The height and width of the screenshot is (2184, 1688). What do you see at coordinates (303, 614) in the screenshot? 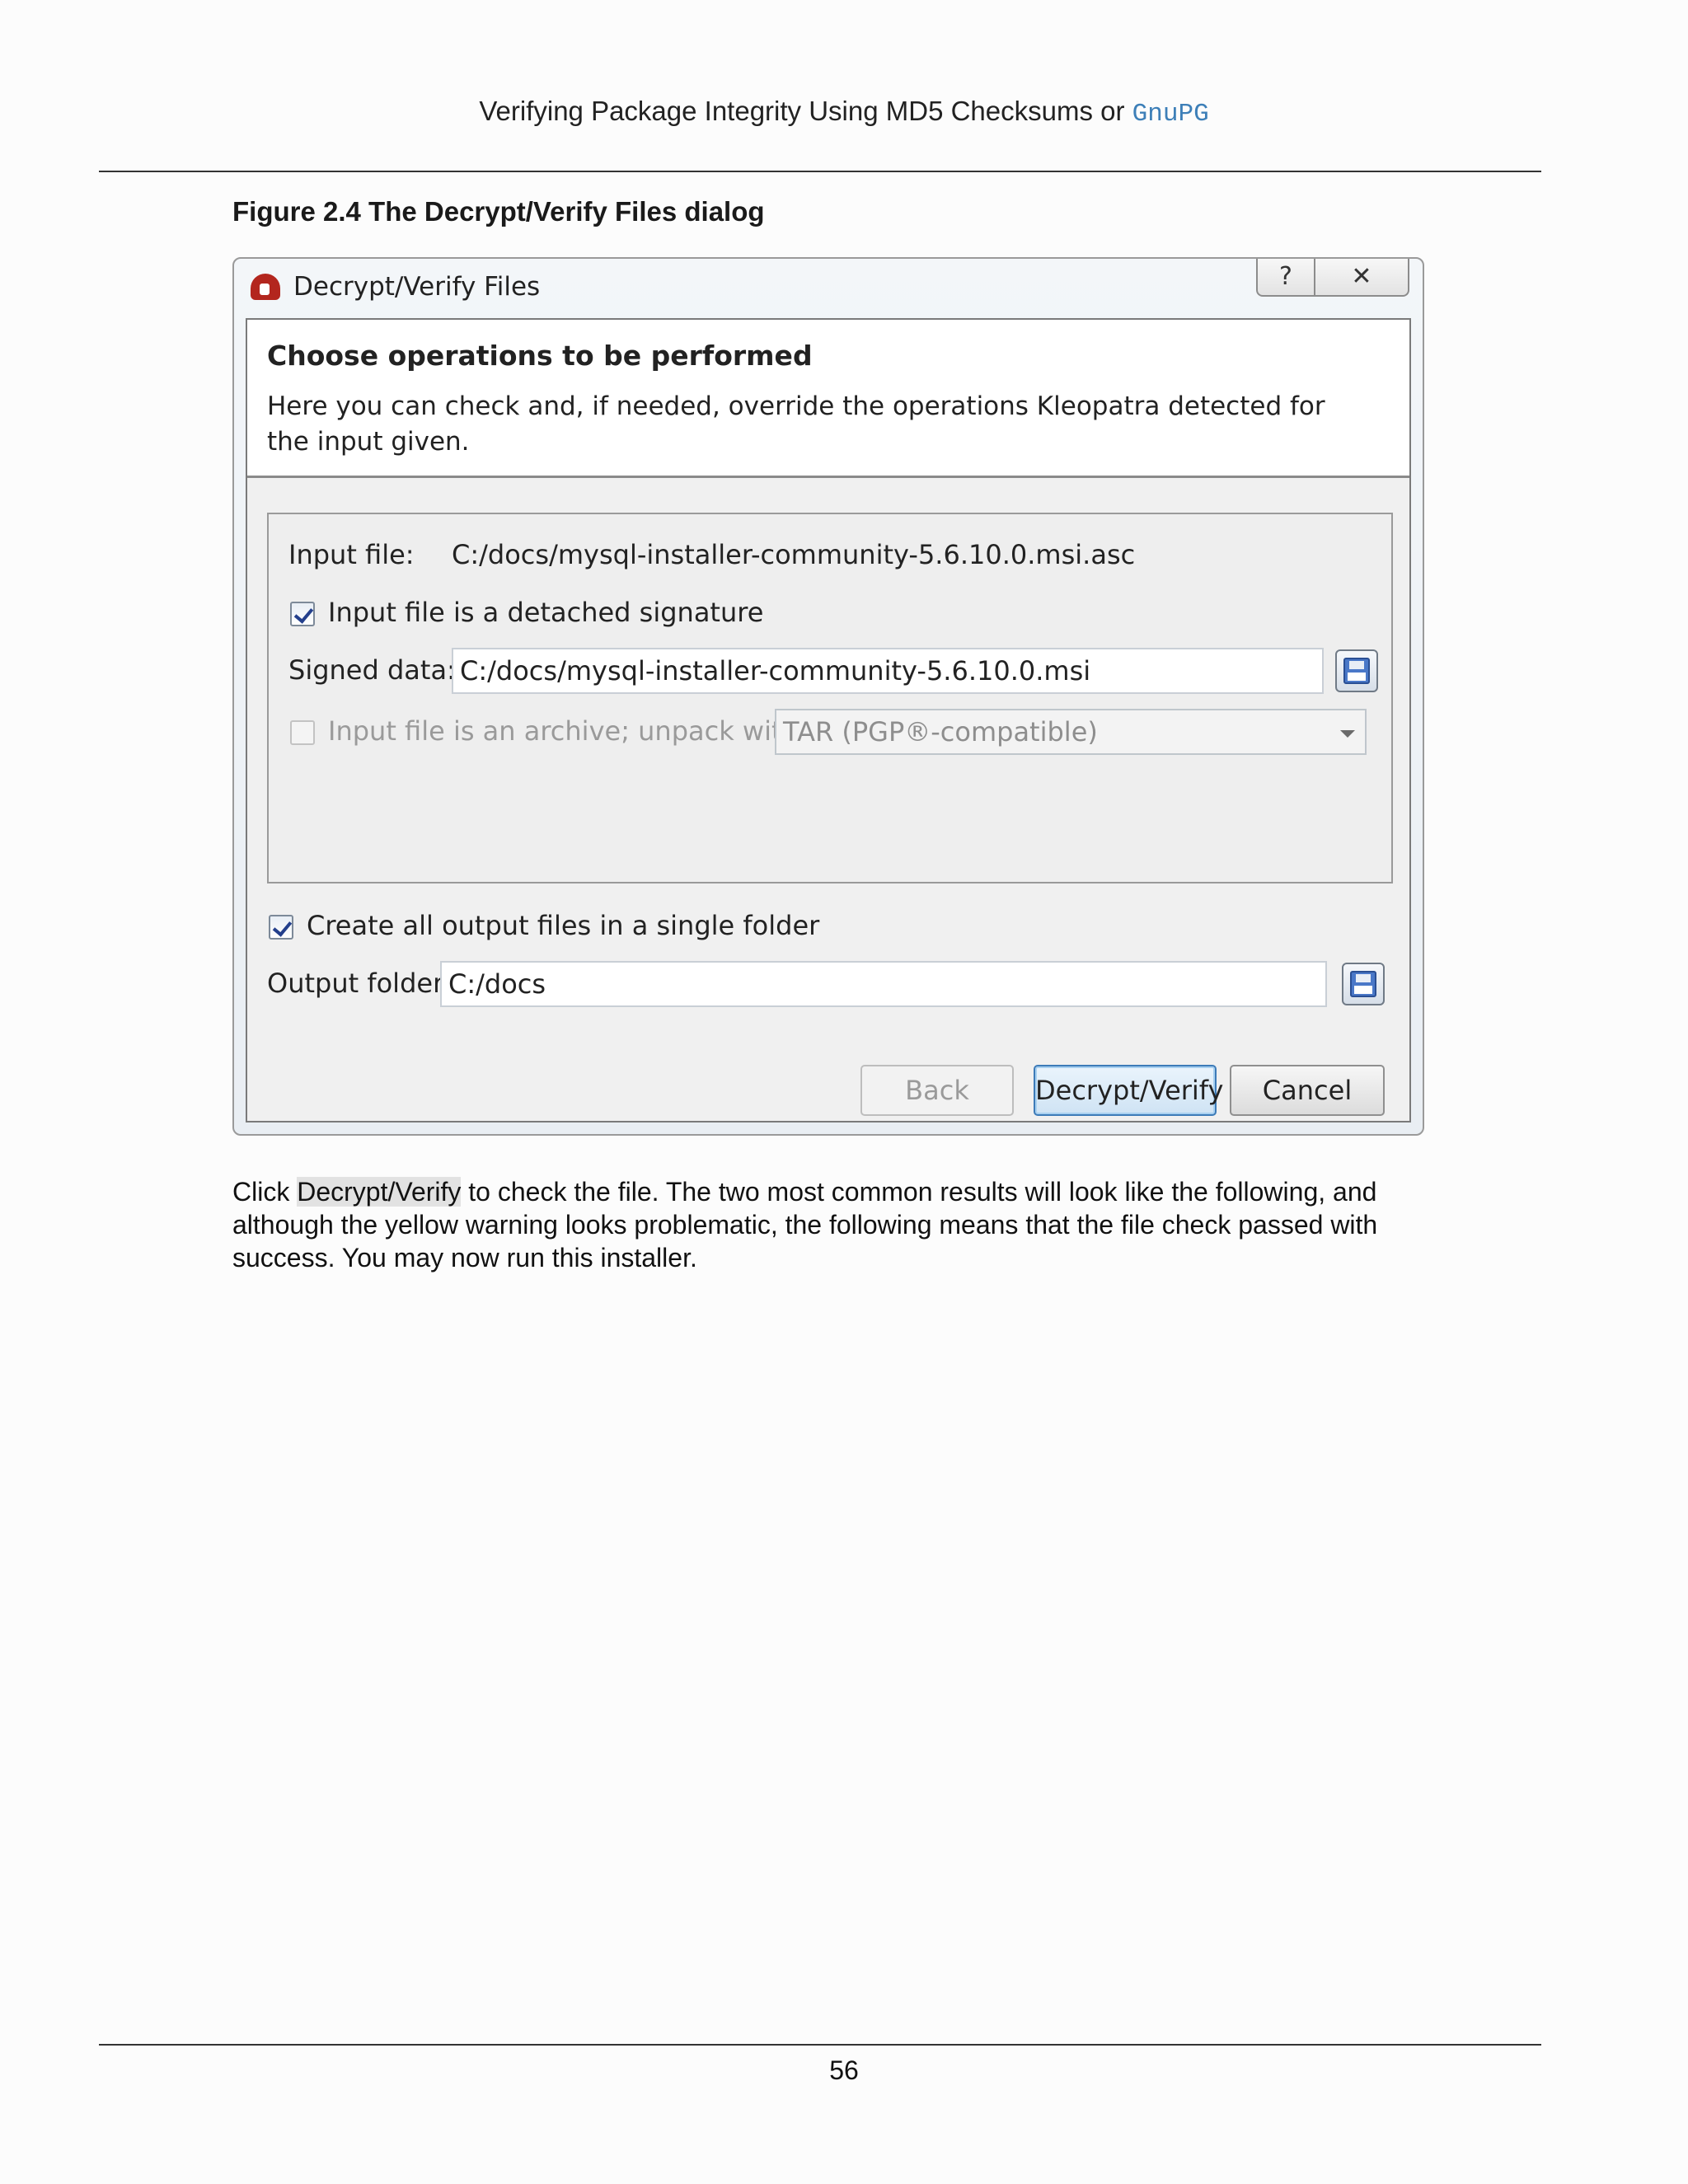
I see `detached-signature-checkbox` at bounding box center [303, 614].